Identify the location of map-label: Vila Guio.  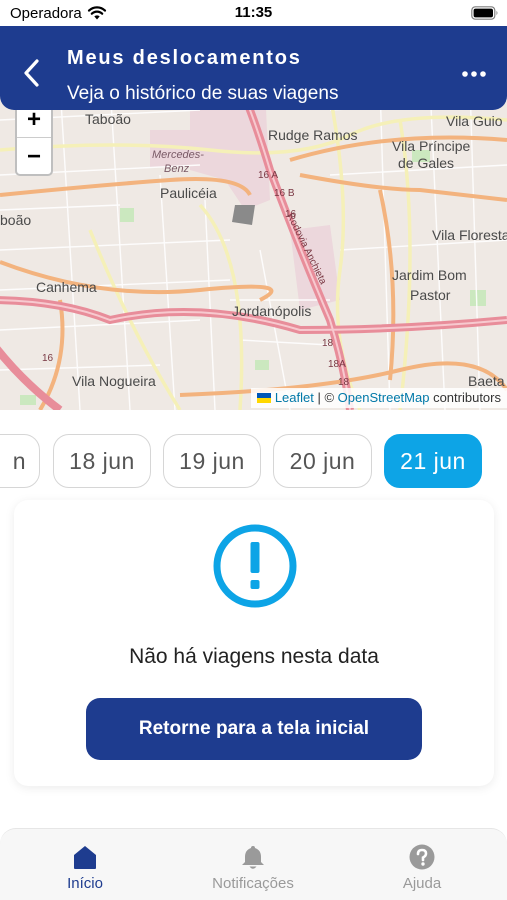
(474, 121).